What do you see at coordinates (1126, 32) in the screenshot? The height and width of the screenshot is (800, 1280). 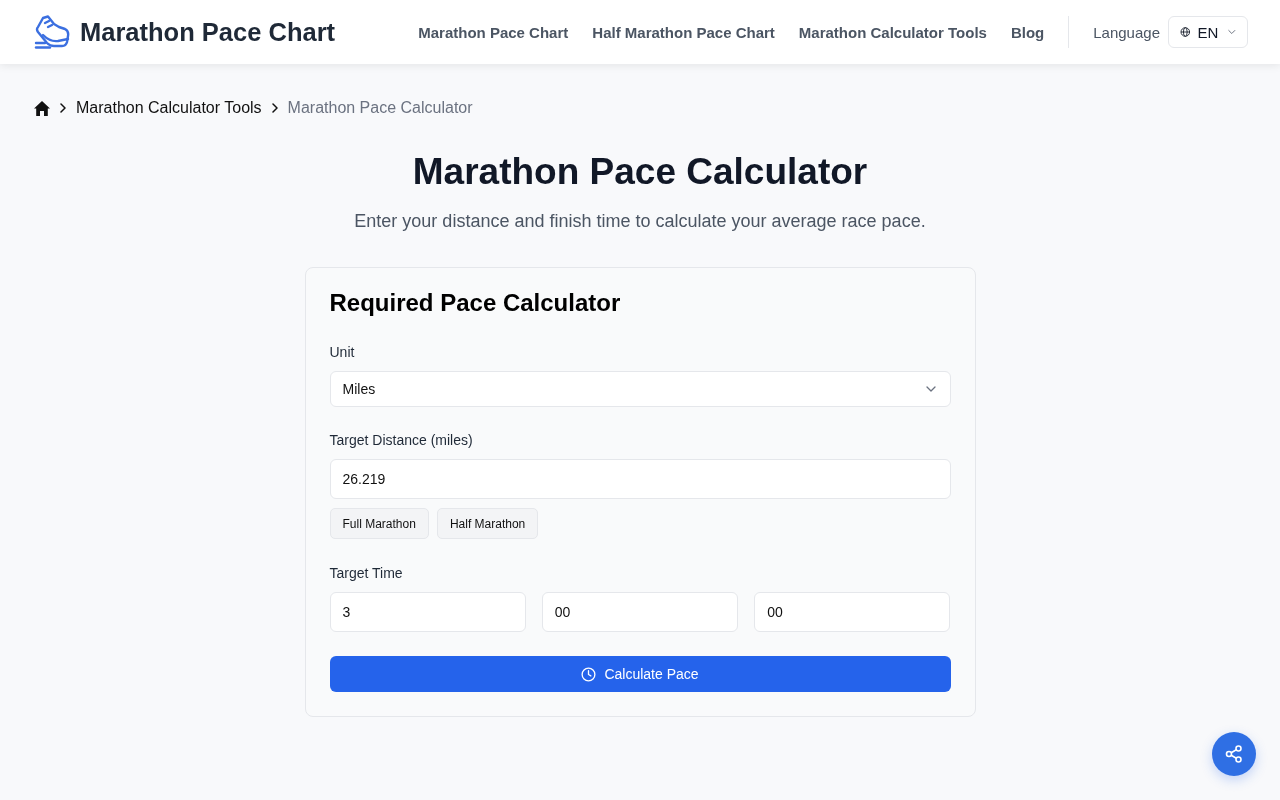 I see `language-label: Language` at bounding box center [1126, 32].